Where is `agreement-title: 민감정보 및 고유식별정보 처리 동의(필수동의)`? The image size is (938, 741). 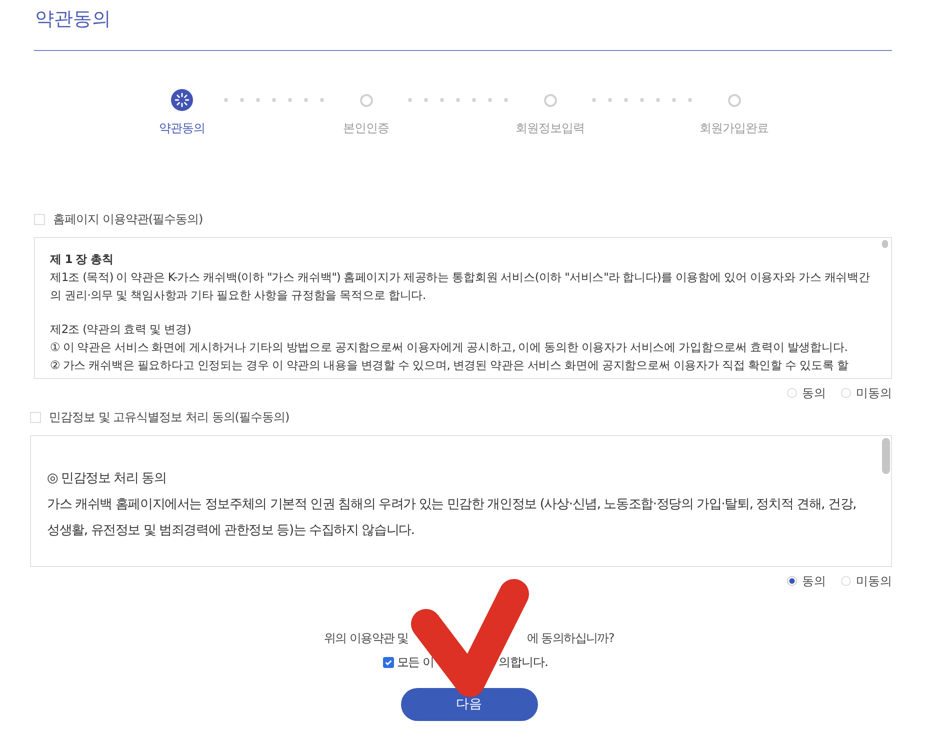
agreement-title: 민감정보 및 고유식별정보 처리 동의(필수동의) is located at coordinates (169, 417).